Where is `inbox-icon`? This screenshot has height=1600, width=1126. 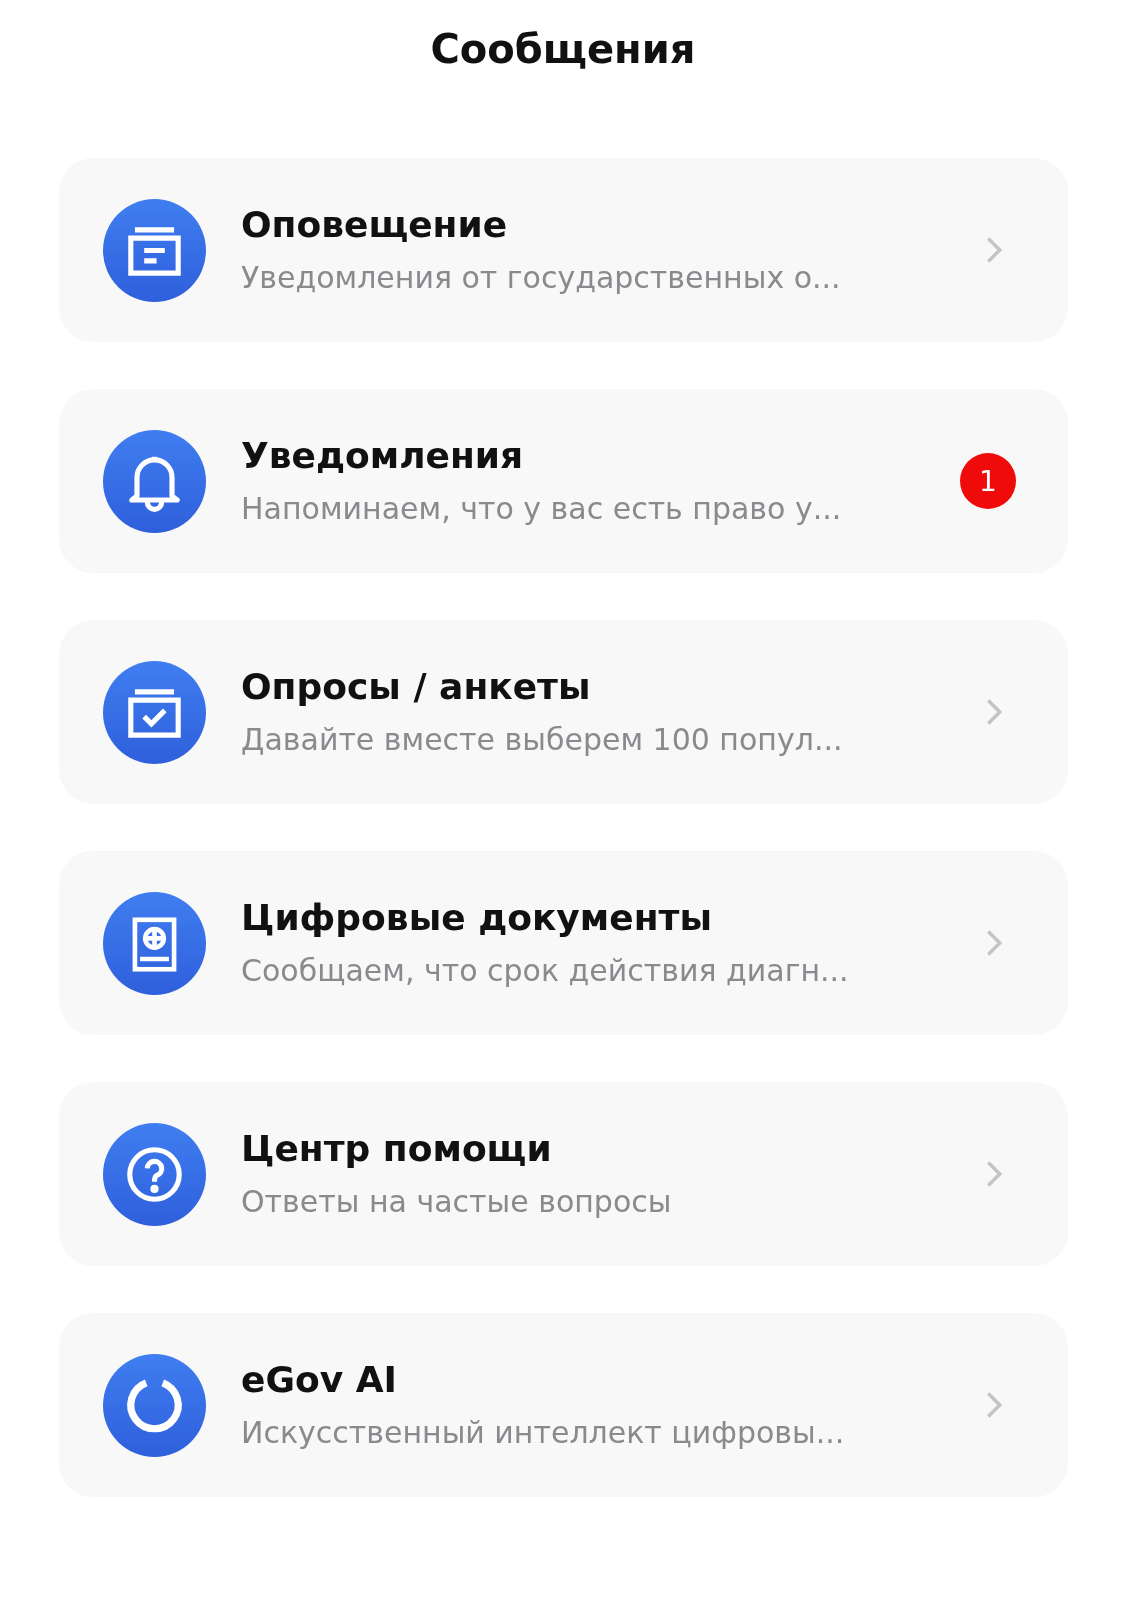 inbox-icon is located at coordinates (154, 250).